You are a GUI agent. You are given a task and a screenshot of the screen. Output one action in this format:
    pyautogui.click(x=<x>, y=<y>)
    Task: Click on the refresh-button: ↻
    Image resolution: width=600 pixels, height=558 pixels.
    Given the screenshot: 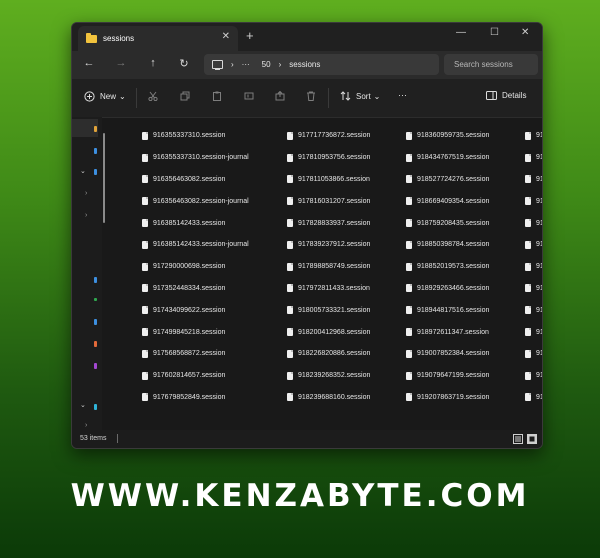 What is the action you would take?
    pyautogui.click(x=184, y=63)
    